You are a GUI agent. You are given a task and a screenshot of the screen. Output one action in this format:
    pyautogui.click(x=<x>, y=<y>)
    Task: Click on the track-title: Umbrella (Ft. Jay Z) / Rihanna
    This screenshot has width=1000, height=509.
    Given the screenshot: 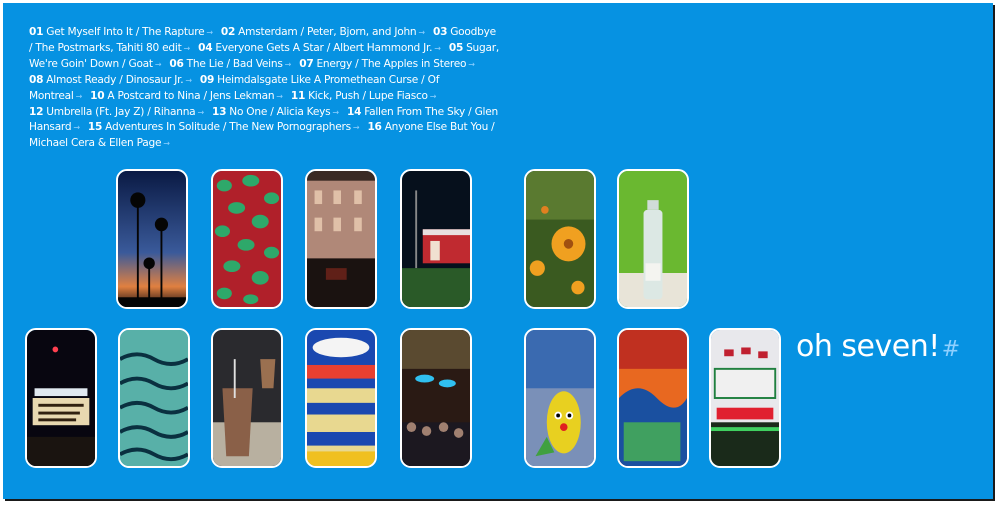 What is the action you would take?
    pyautogui.click(x=121, y=111)
    